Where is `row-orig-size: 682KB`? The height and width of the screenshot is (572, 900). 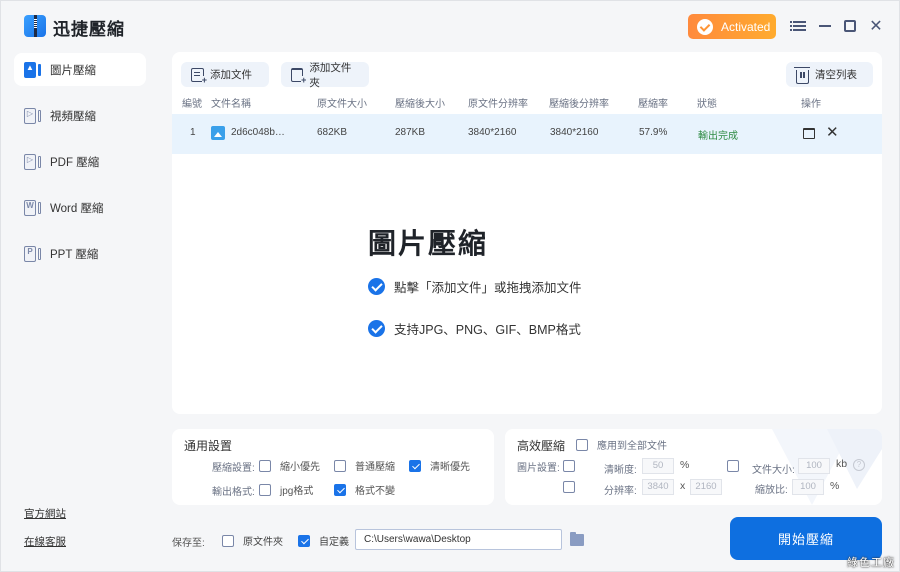
row-orig-size: 682KB is located at coordinates (332, 132).